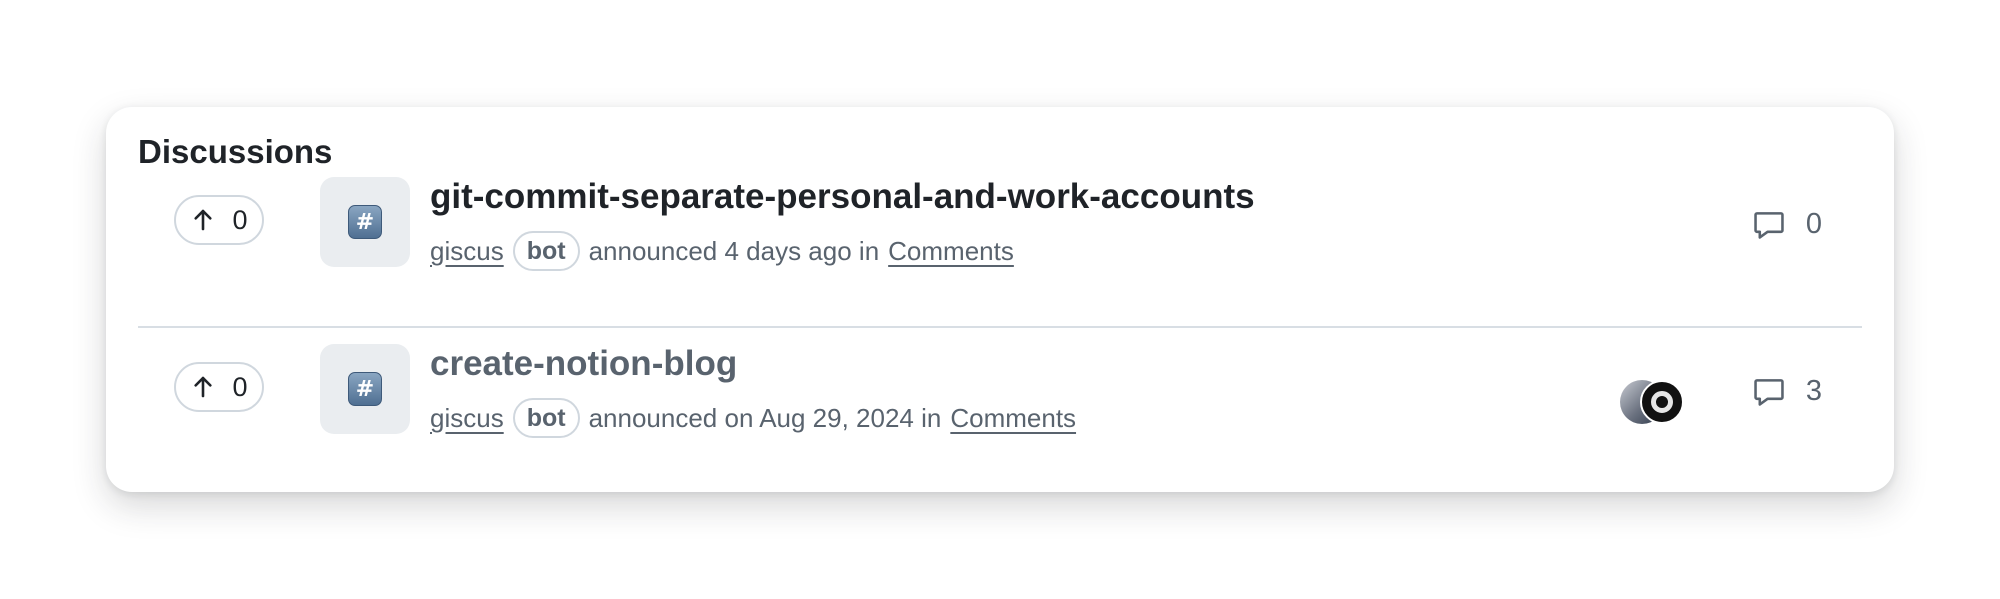  Describe the element at coordinates (1813, 390) in the screenshot. I see `comment-count-value: 3` at that location.